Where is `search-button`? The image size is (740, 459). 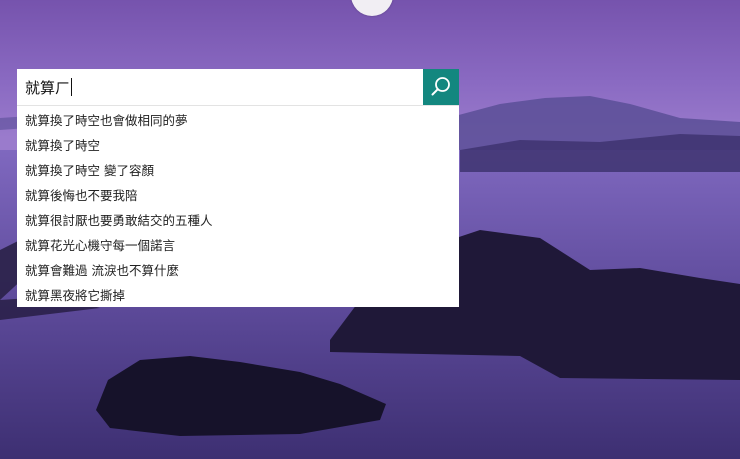
search-button is located at coordinates (441, 87).